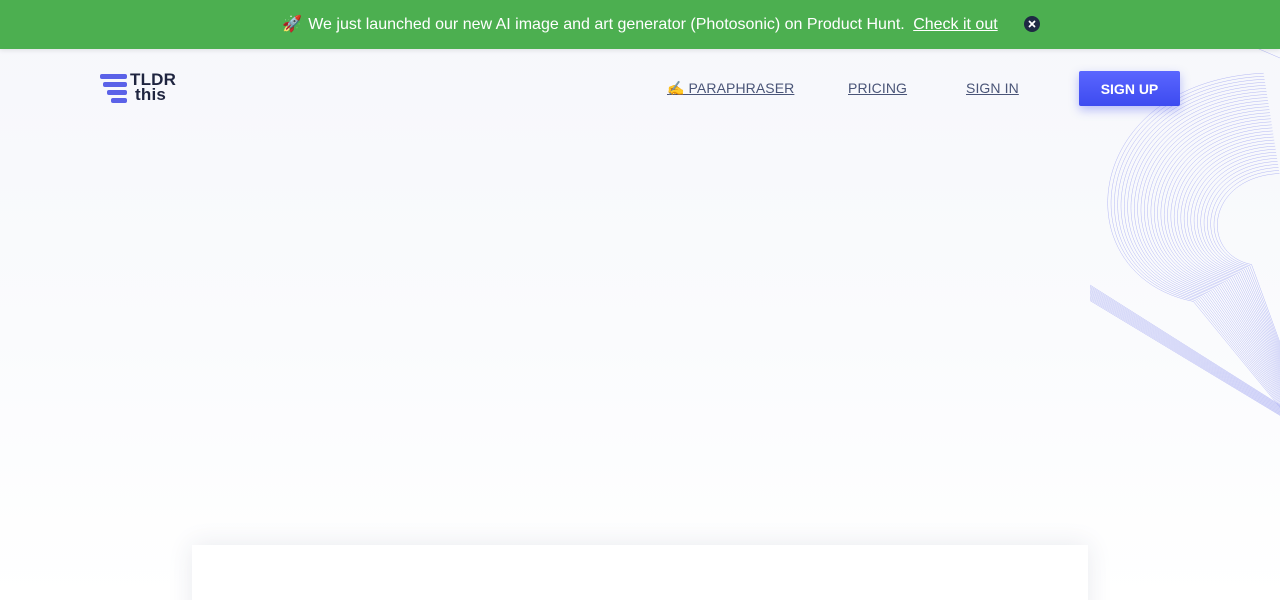 This screenshot has height=600, width=1280. I want to click on sign-up-button: SIGN UP, so click(1129, 88).